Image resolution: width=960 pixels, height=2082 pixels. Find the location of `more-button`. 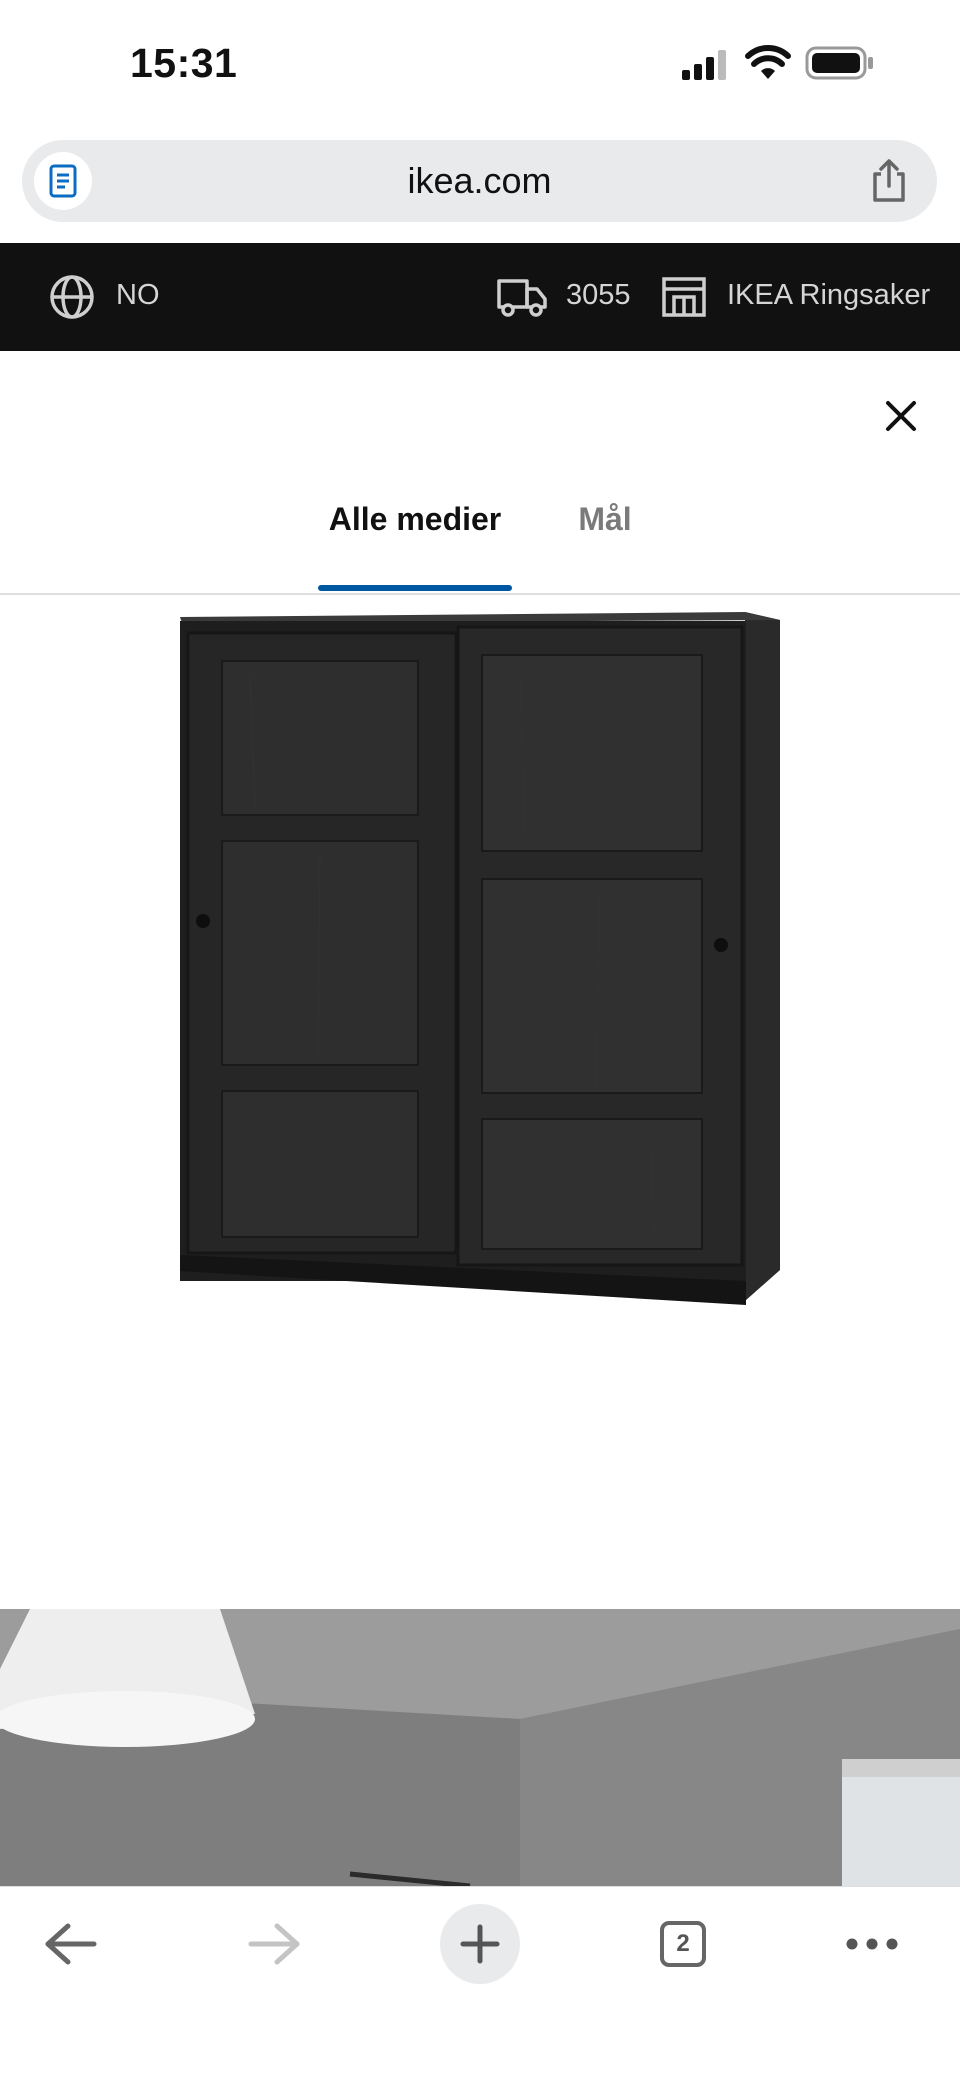

more-button is located at coordinates (872, 1944).